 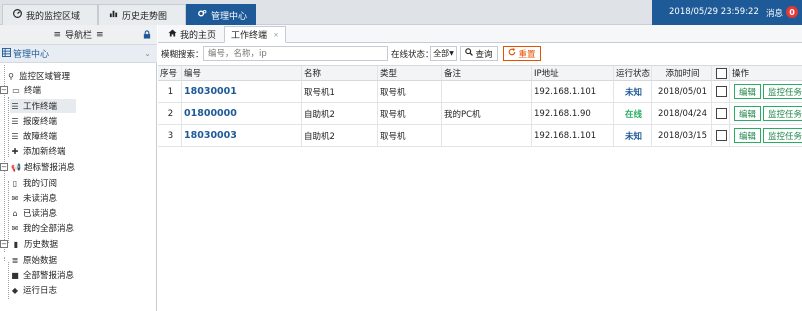 I want to click on tree-item-label: 超标警报消息, so click(x=50, y=168).